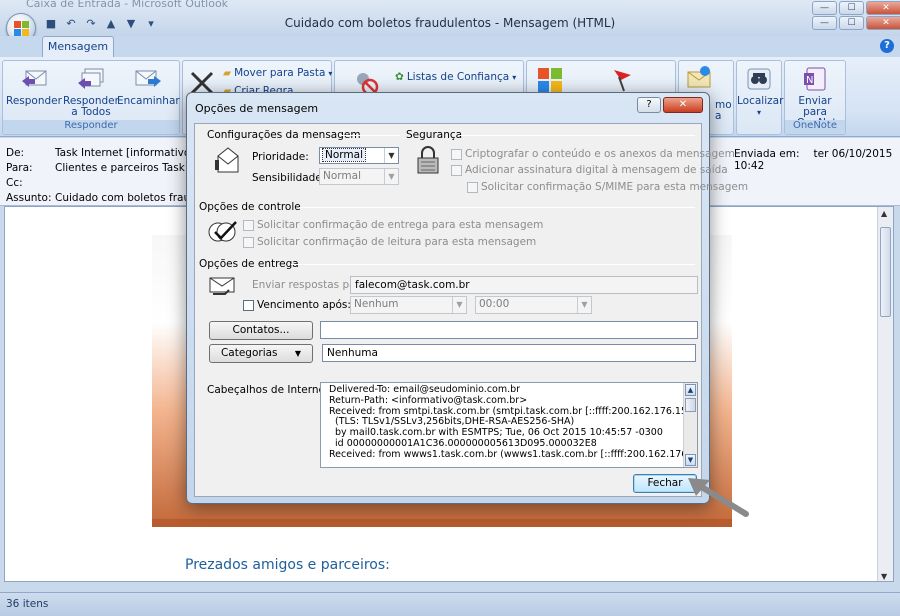 The image size is (900, 616). I want to click on body-scrollbar: ▲ ▼, so click(885, 394).